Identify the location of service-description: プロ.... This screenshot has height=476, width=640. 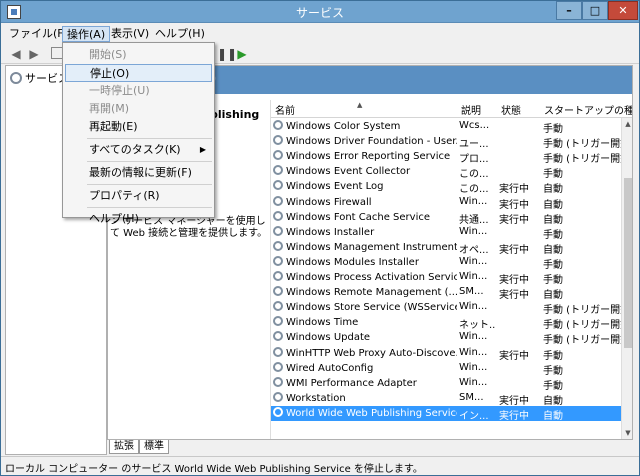
(474, 160).